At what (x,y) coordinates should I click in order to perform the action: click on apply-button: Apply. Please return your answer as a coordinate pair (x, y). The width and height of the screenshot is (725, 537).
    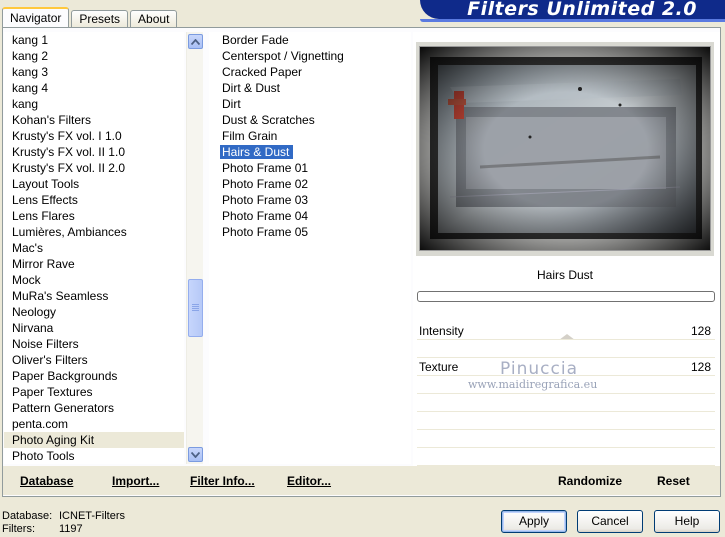
    Looking at the image, I should click on (534, 521).